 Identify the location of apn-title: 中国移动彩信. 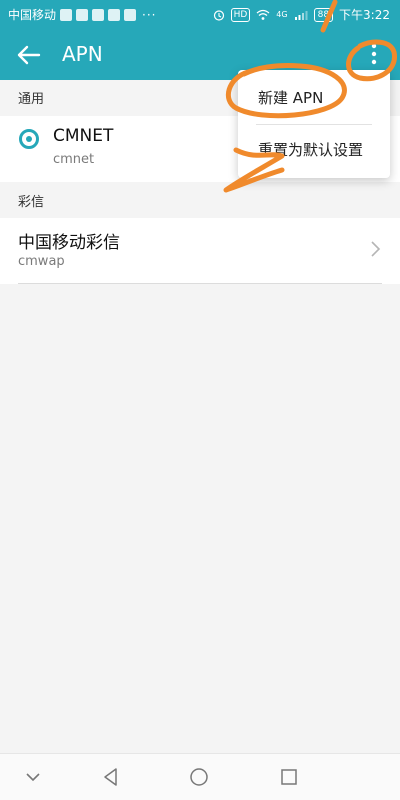
(69, 243).